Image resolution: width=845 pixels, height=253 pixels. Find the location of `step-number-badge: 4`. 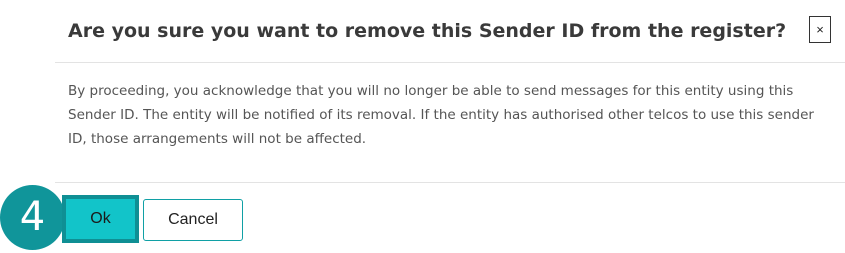

step-number-badge: 4 is located at coordinates (32, 217).